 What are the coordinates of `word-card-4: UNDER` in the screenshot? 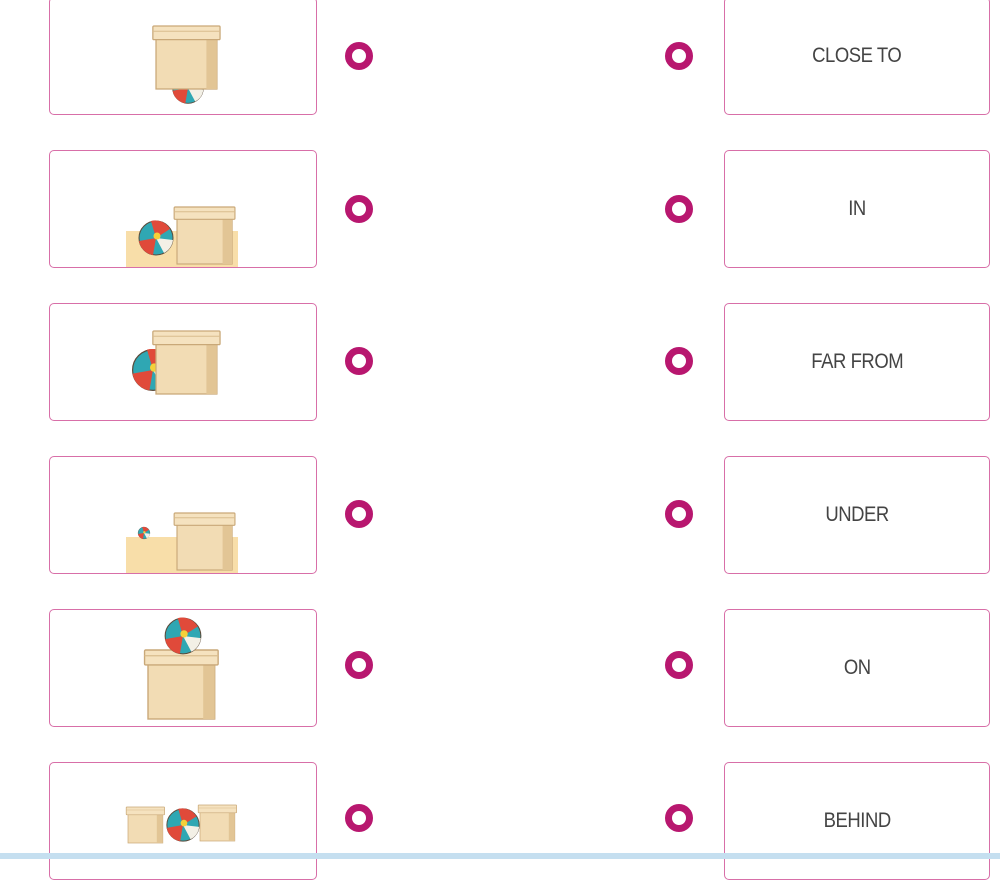 It's located at (857, 515).